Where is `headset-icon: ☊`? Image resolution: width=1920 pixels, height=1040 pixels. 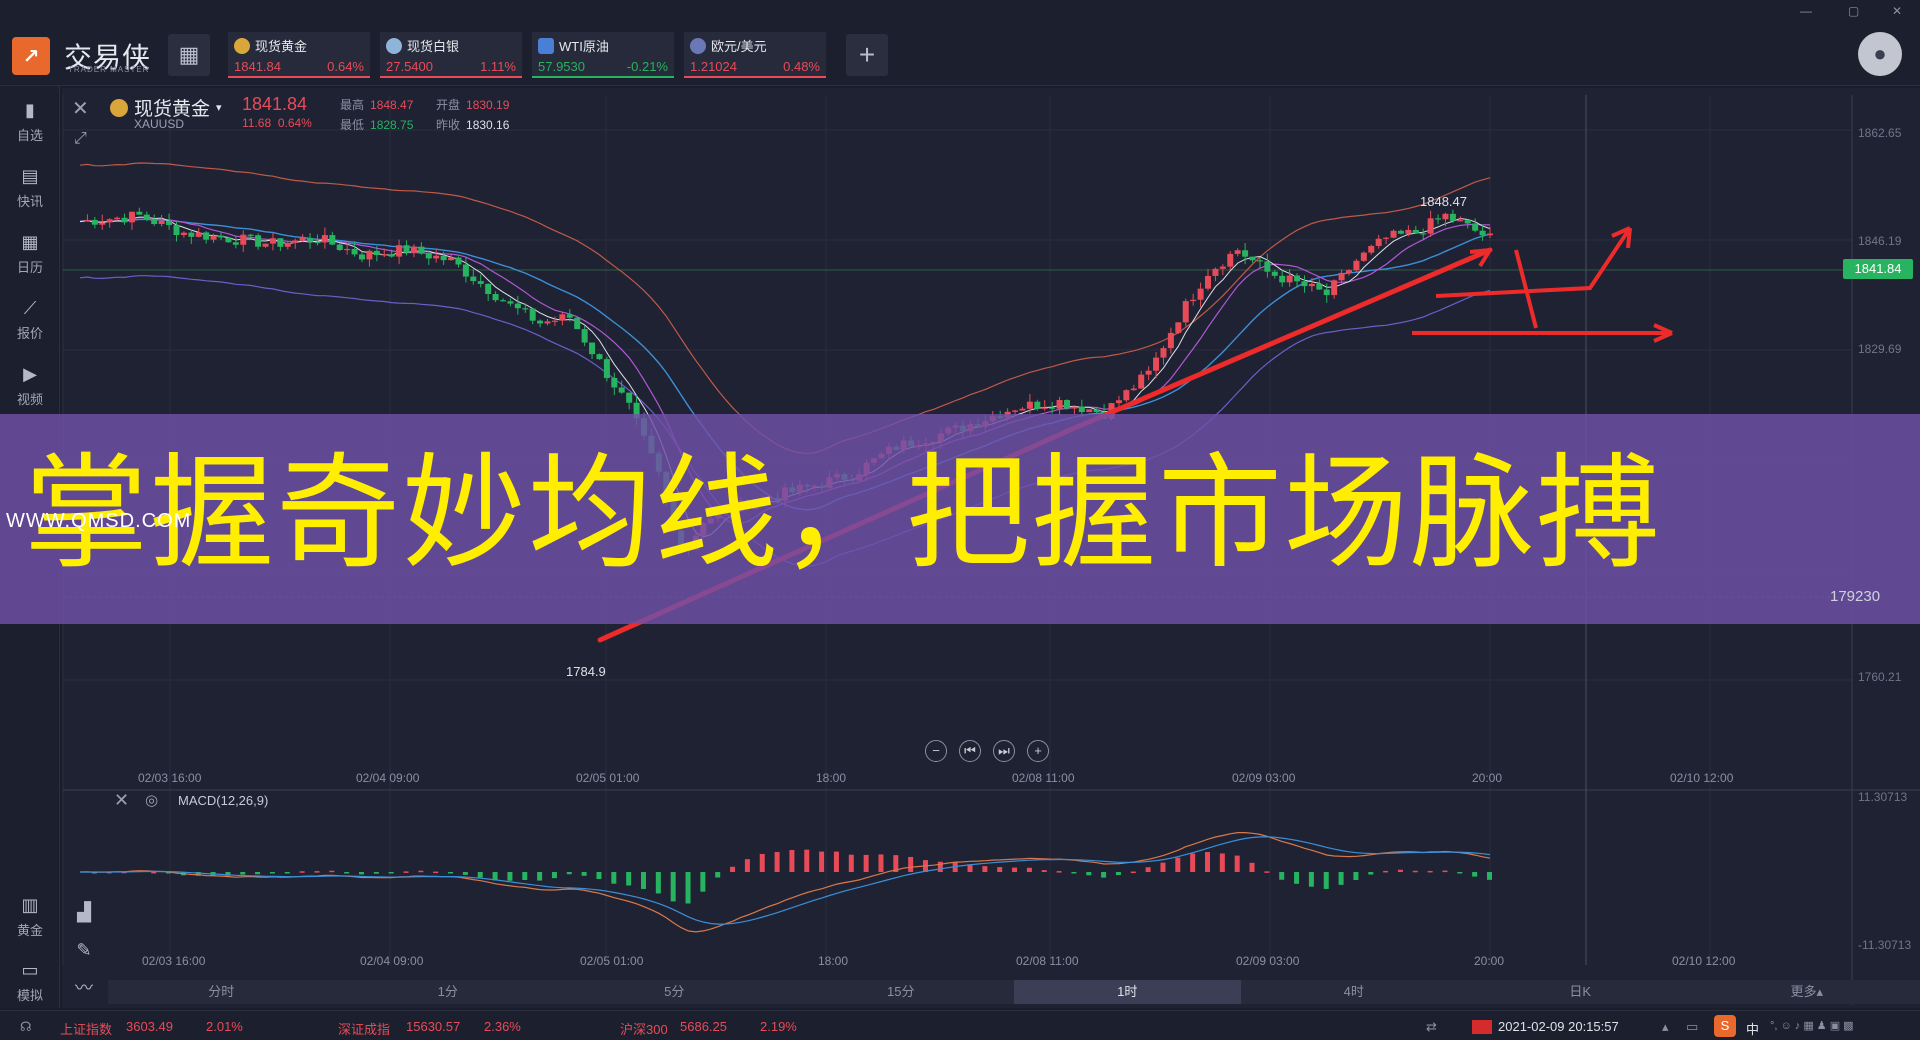 headset-icon: ☊ is located at coordinates (26, 1027).